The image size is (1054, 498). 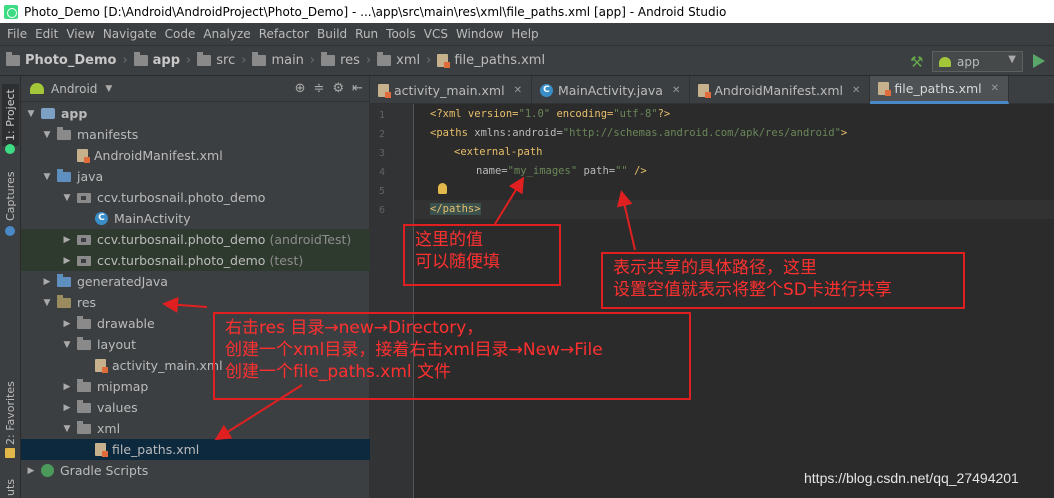 I want to click on locate-icon: ⊕, so click(x=300, y=88).